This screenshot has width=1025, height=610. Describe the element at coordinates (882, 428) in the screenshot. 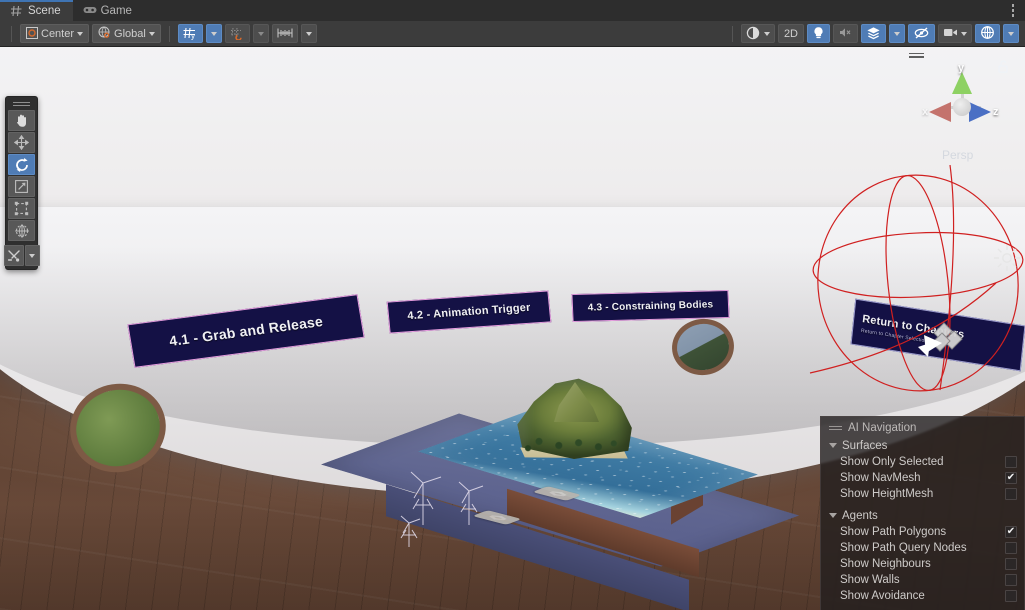

I see `ai-navigation-title: AI Navigation` at that location.